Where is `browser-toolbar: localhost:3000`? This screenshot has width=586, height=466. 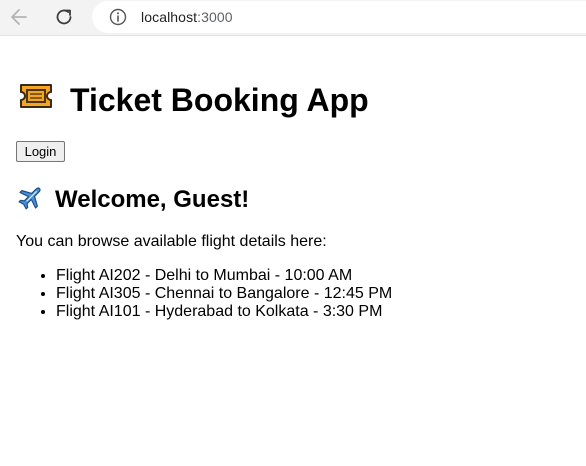 browser-toolbar: localhost:3000 is located at coordinates (293, 18).